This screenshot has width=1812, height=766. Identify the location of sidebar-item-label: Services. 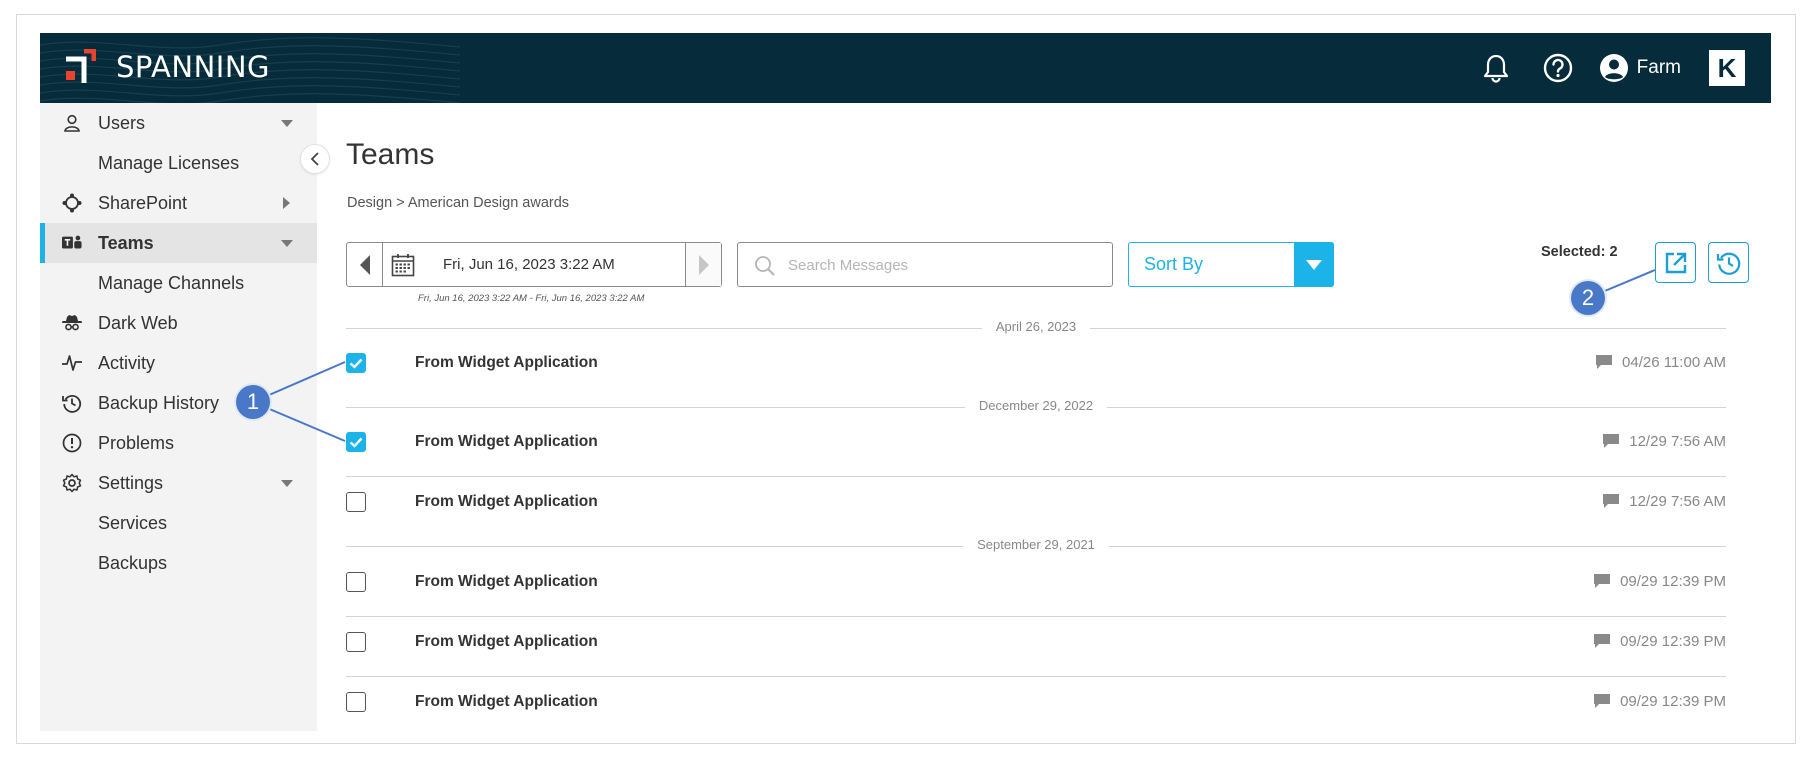
(133, 522).